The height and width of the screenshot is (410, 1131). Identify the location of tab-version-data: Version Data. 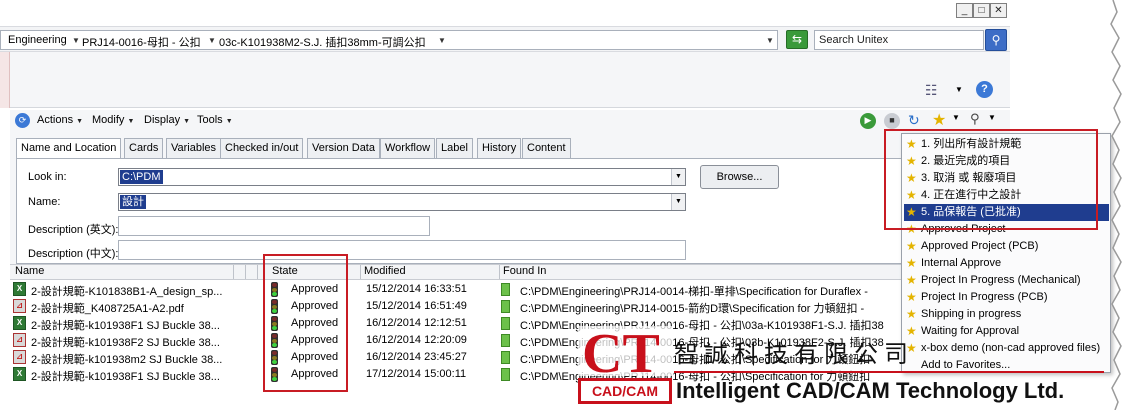
(343, 148).